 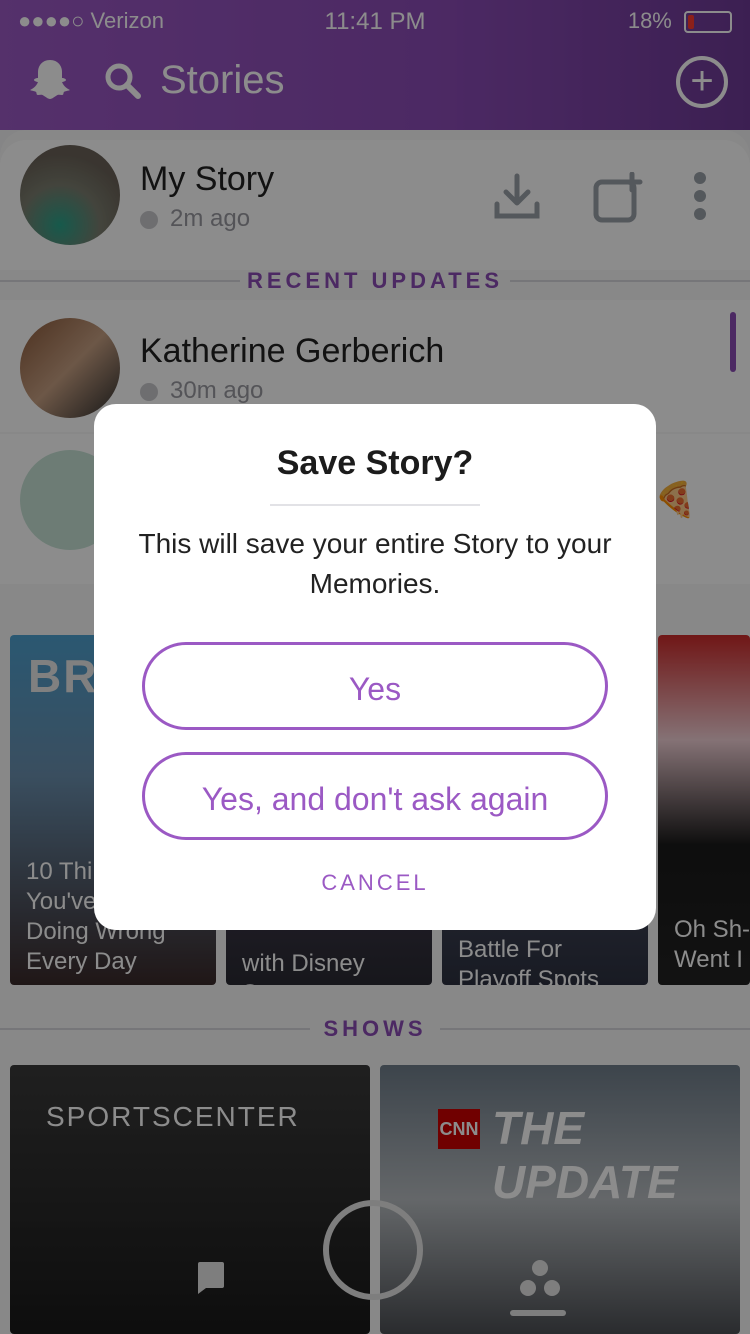 What do you see at coordinates (375, 883) in the screenshot?
I see `cancel-button: CANCEL` at bounding box center [375, 883].